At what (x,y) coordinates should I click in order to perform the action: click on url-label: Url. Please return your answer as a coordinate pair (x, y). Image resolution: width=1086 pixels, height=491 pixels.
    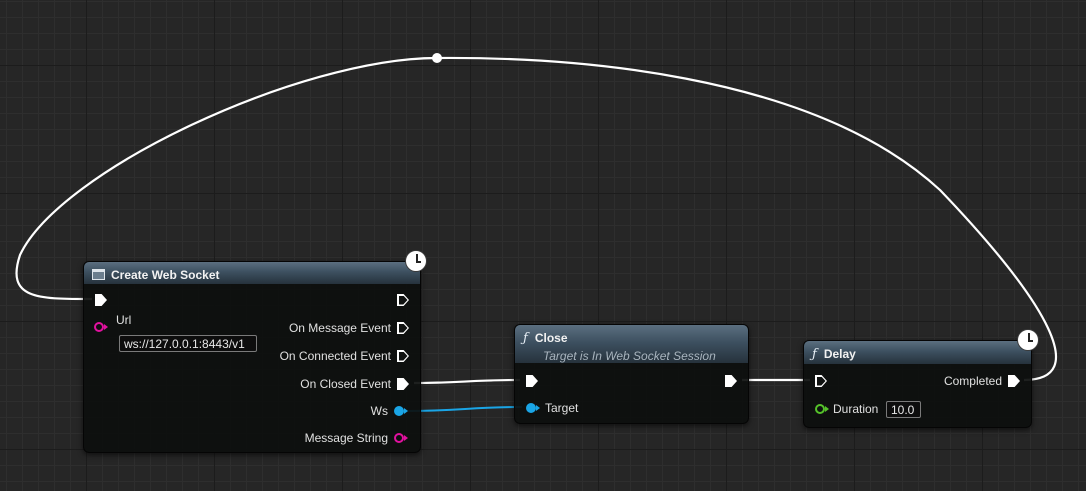
    Looking at the image, I should click on (124, 320).